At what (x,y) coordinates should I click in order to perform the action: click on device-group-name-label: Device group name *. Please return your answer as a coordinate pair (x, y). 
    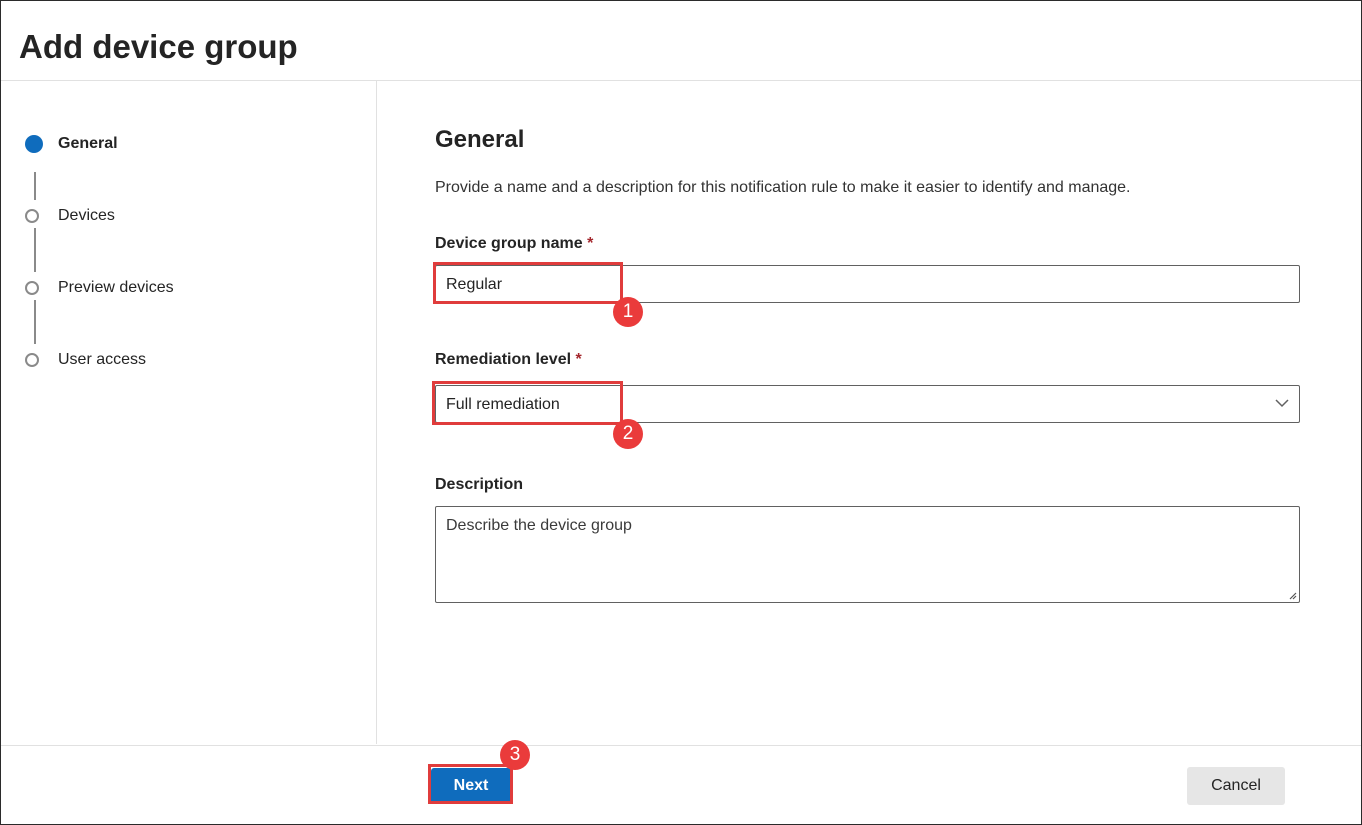
    Looking at the image, I should click on (514, 244).